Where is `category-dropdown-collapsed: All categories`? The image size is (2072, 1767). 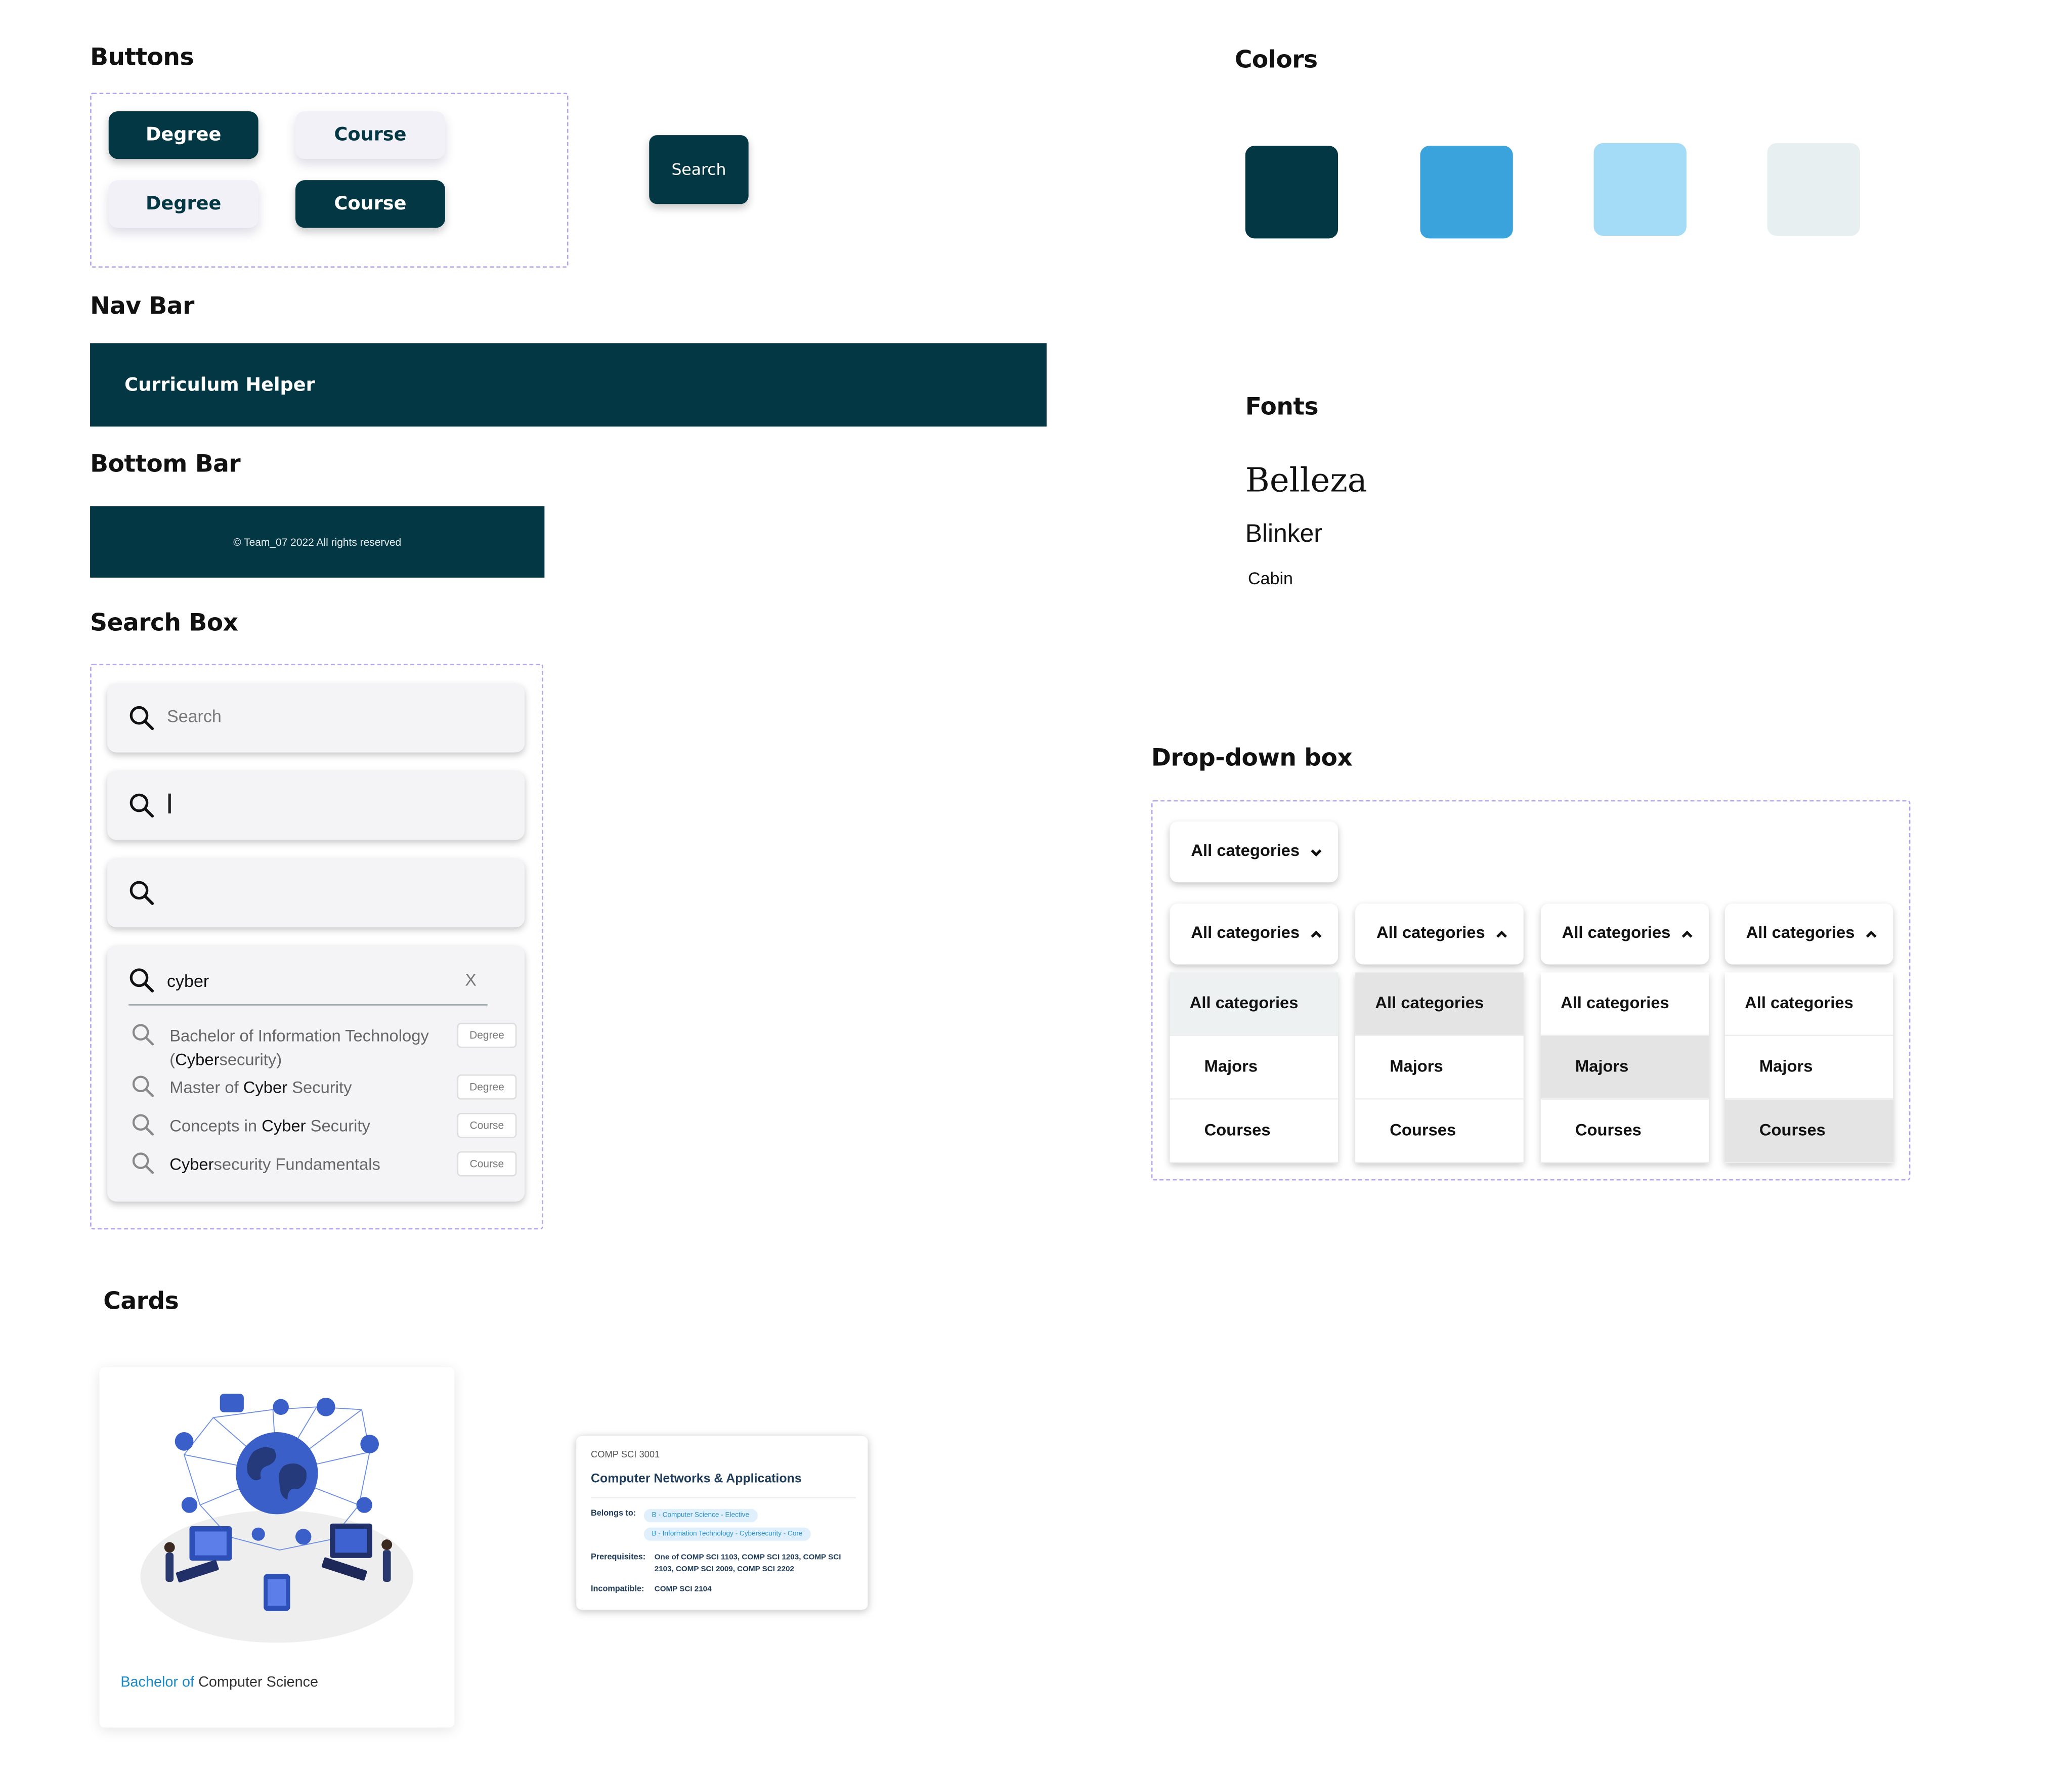
category-dropdown-collapsed: All categories is located at coordinates (1254, 852).